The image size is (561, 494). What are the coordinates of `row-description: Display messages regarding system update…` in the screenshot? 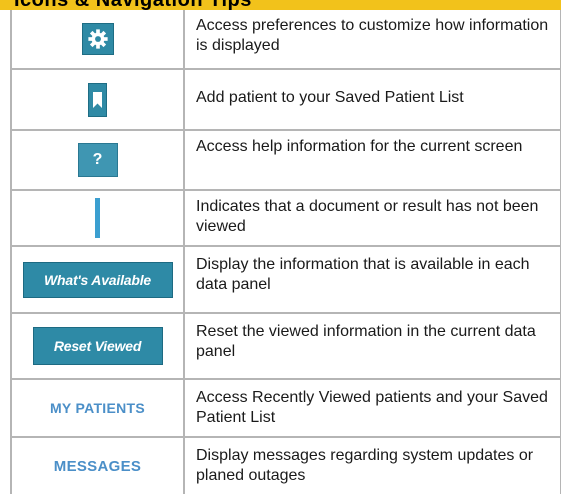 It's located at (365, 465).